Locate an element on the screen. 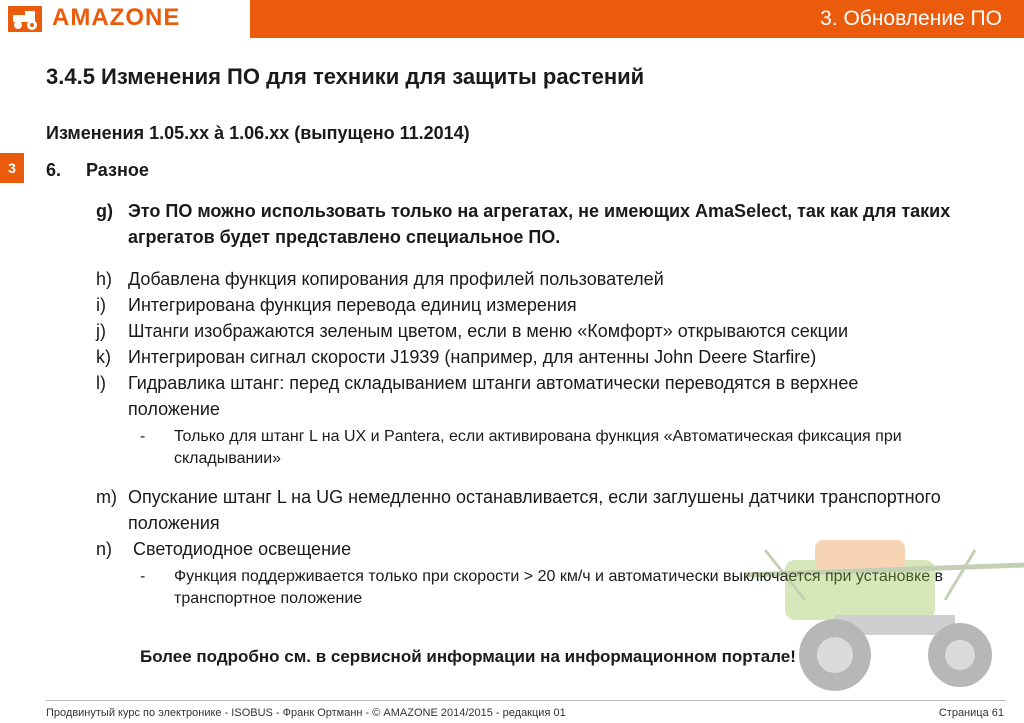 The image size is (1024, 723). heading-number: 6. is located at coordinates (54, 170).